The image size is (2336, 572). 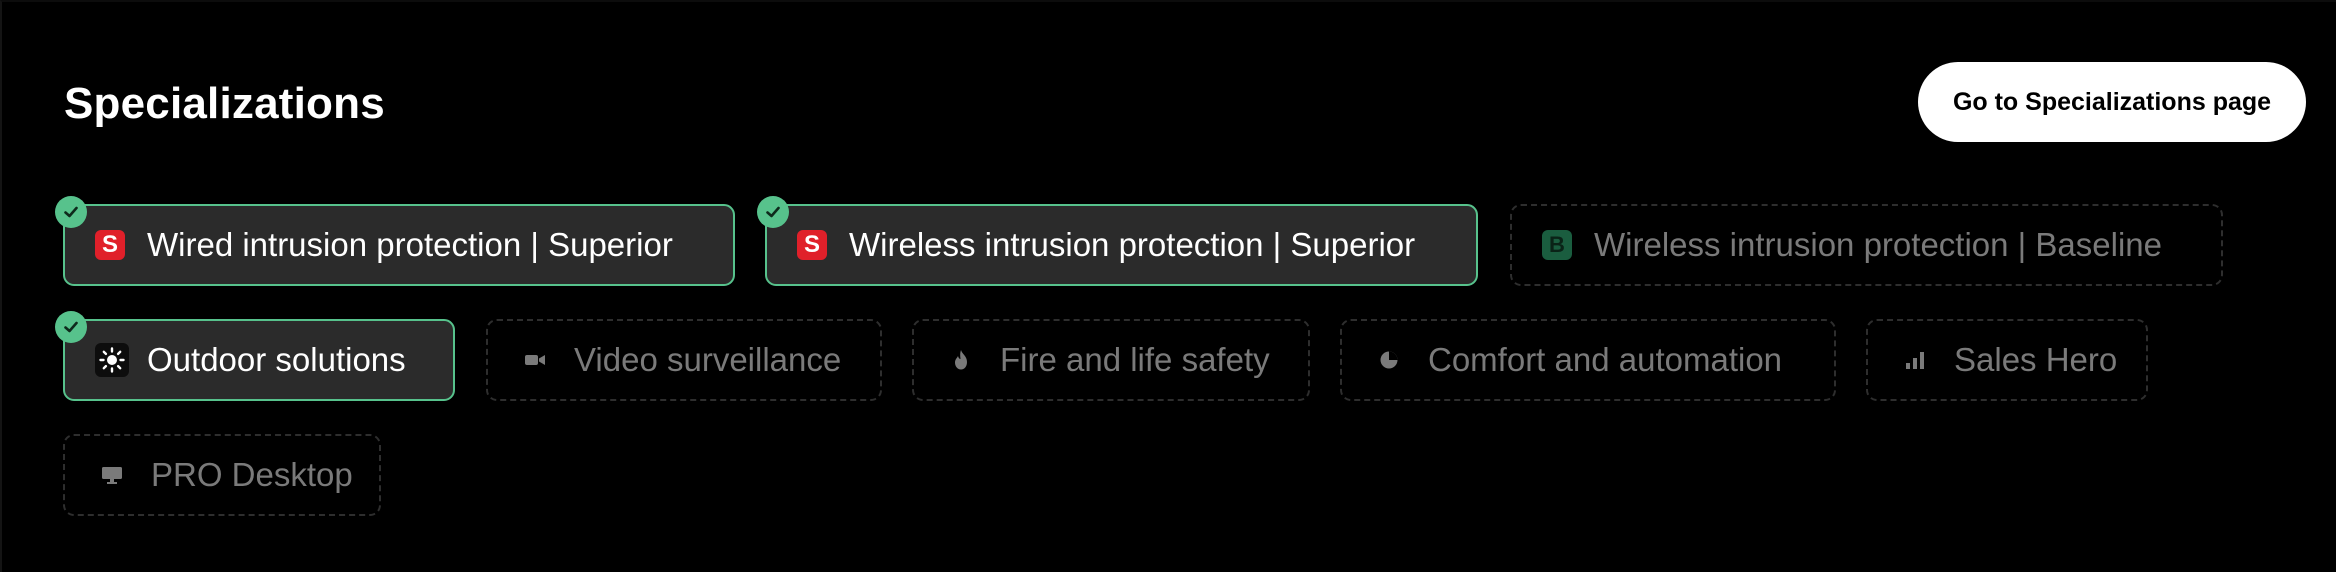 I want to click on monitor-icon, so click(x=112, y=475).